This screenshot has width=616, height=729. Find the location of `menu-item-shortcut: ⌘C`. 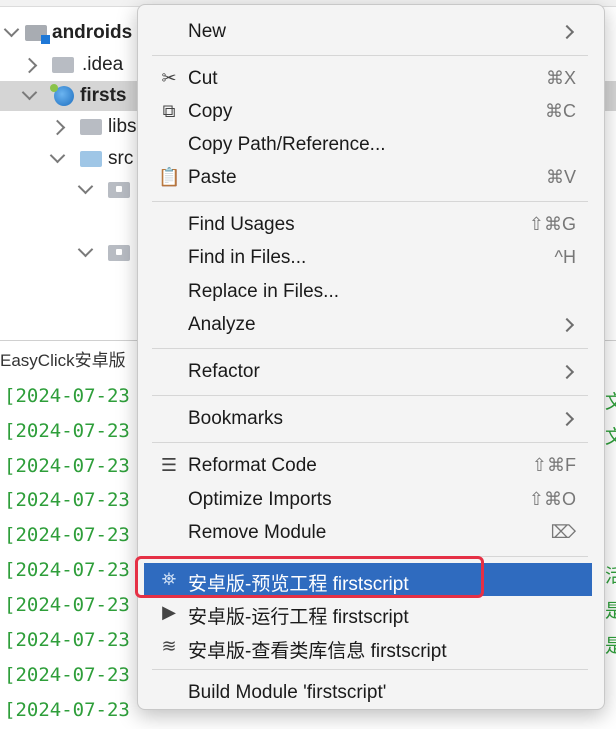

menu-item-shortcut: ⌘C is located at coordinates (560, 111).